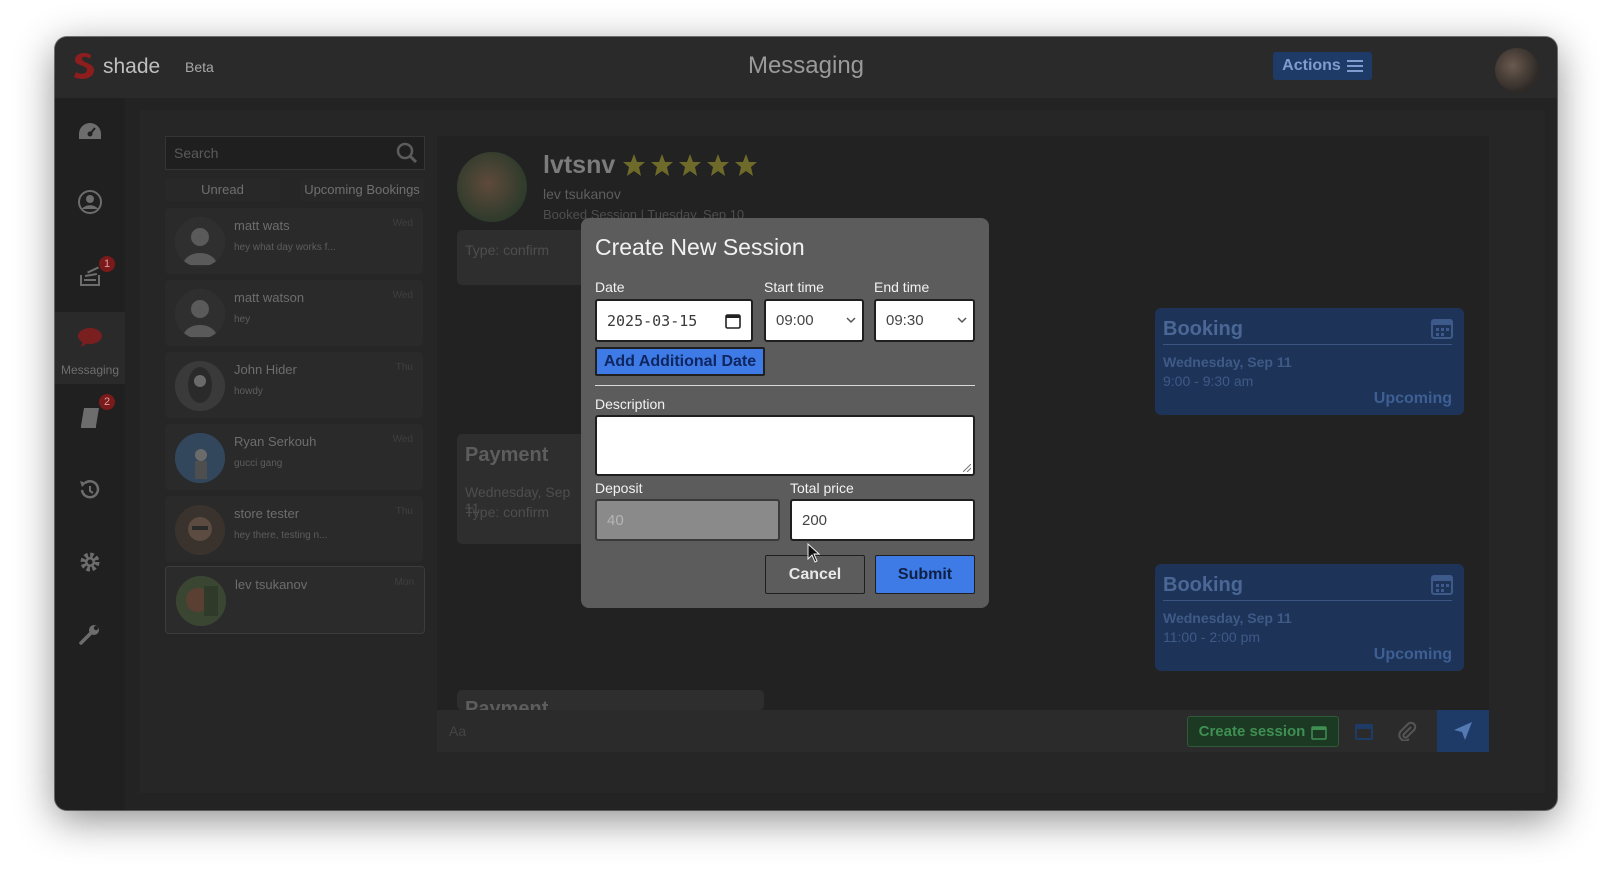 The height and width of the screenshot is (884, 1613). Describe the element at coordinates (687, 520) in the screenshot. I see `deposit-input: 40` at that location.